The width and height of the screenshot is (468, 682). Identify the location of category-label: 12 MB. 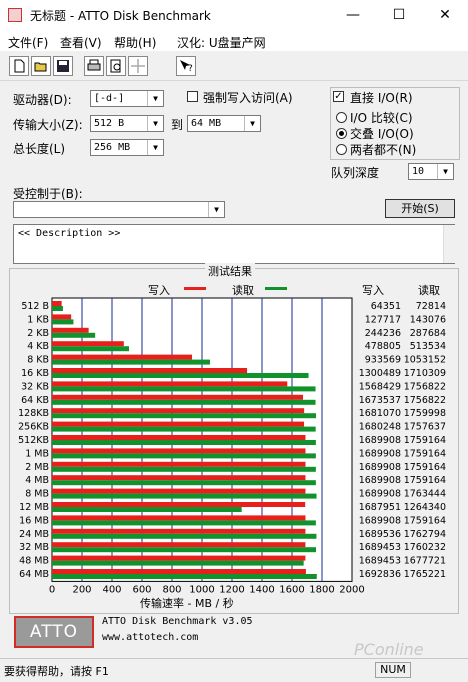
(34, 507).